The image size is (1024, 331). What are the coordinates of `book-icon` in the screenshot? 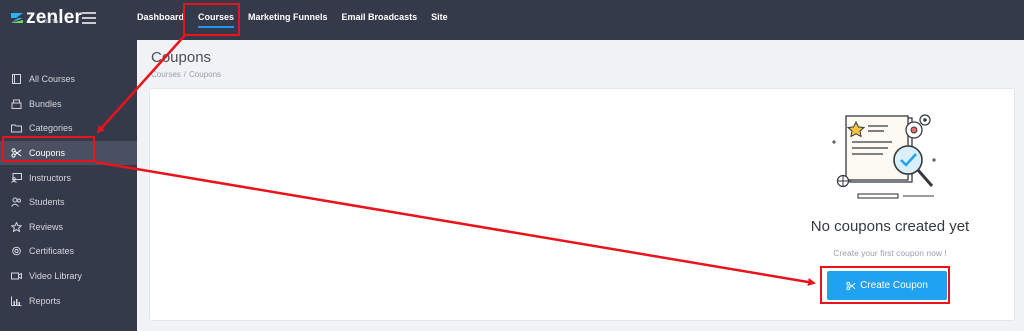 It's located at (16, 79).